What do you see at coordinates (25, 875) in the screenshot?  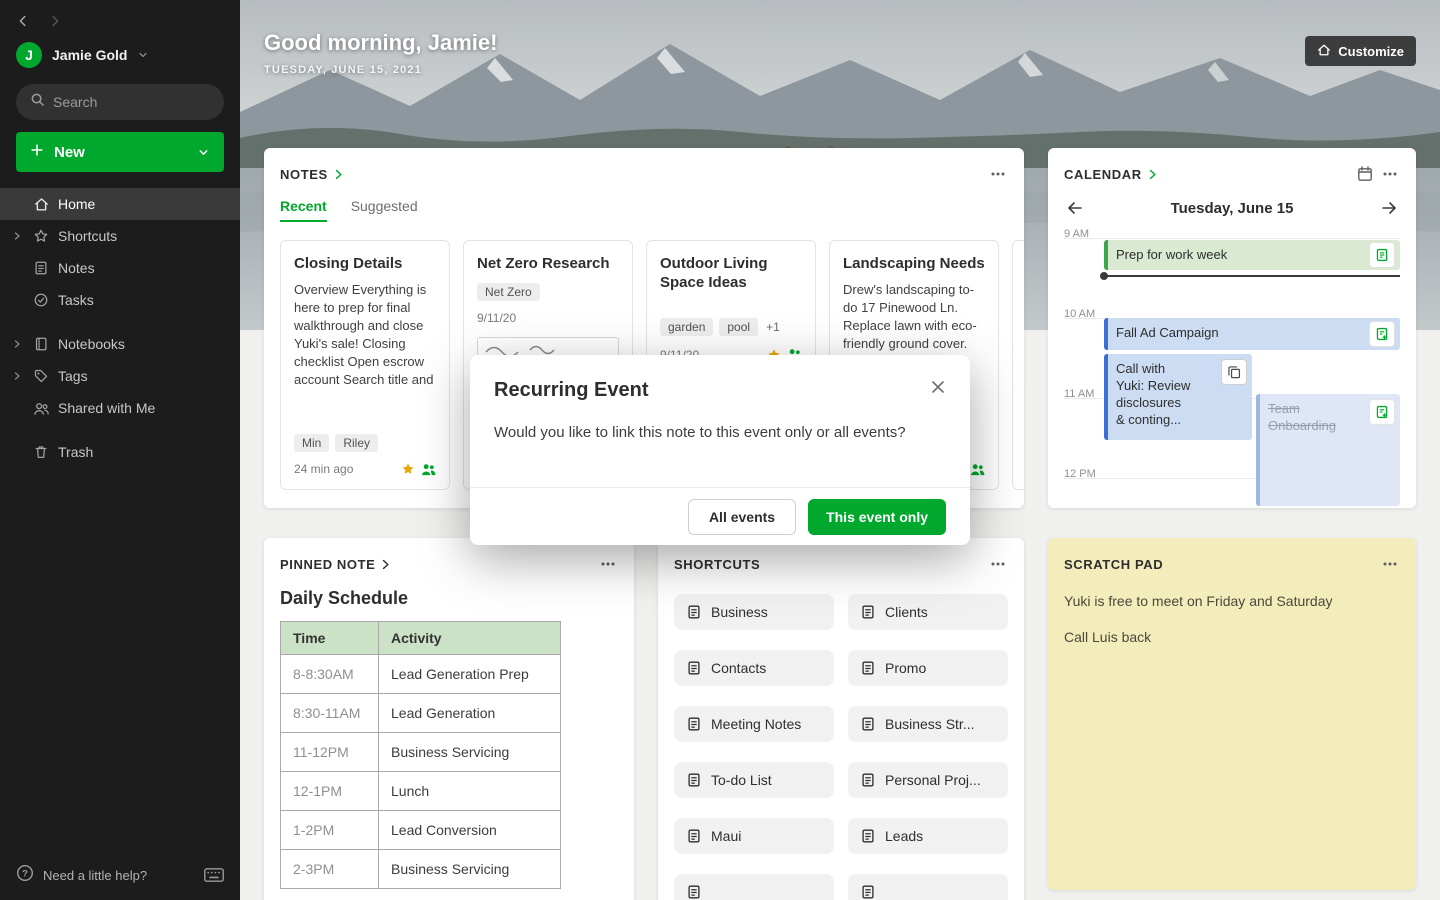 I see `question-circle-icon: ?` at bounding box center [25, 875].